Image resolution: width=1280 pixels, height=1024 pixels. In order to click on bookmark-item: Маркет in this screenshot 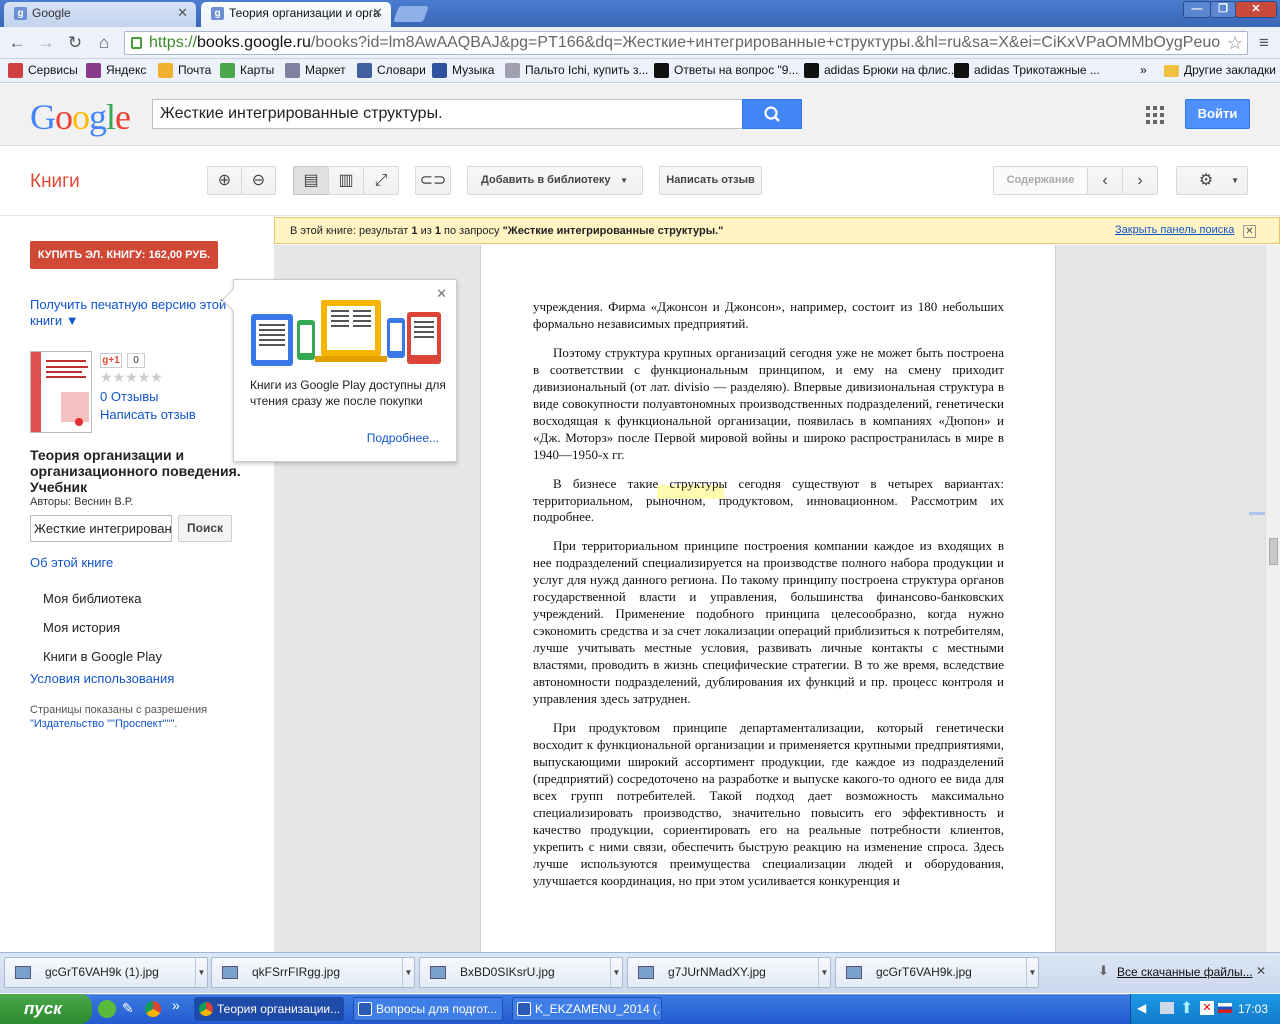, I will do `click(315, 70)`.